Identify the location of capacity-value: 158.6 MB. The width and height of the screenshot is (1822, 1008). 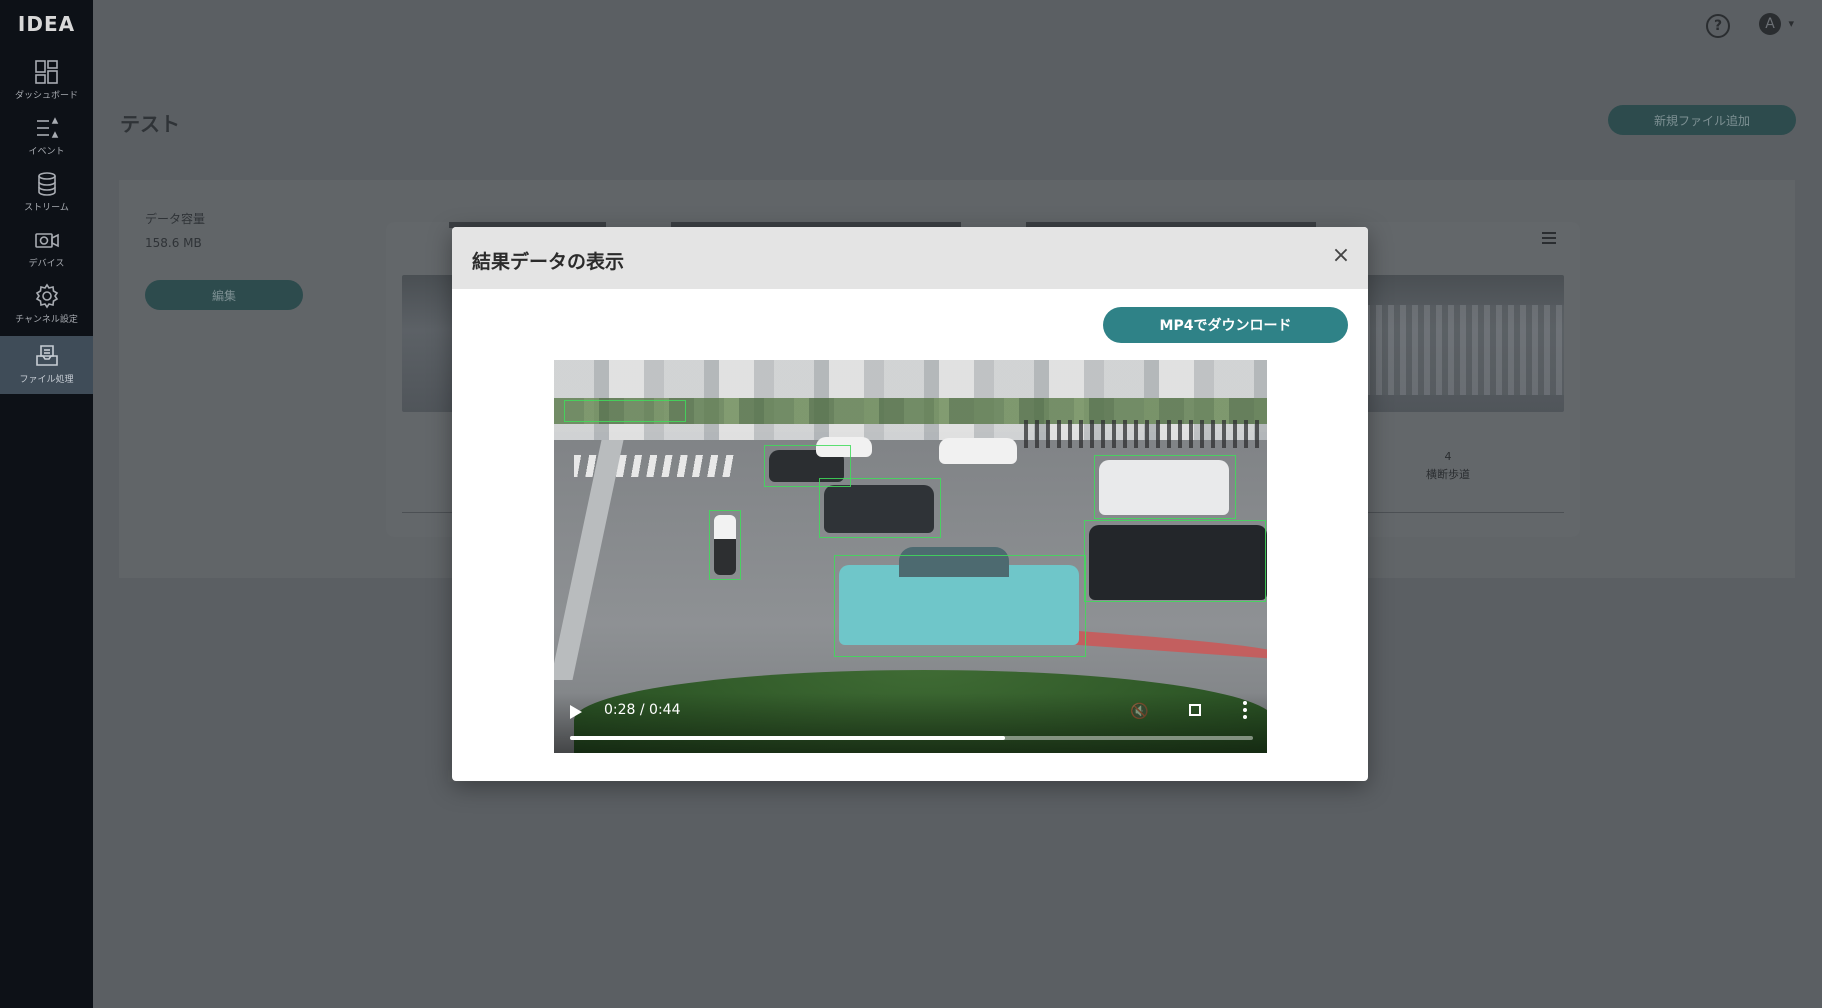
(173, 243).